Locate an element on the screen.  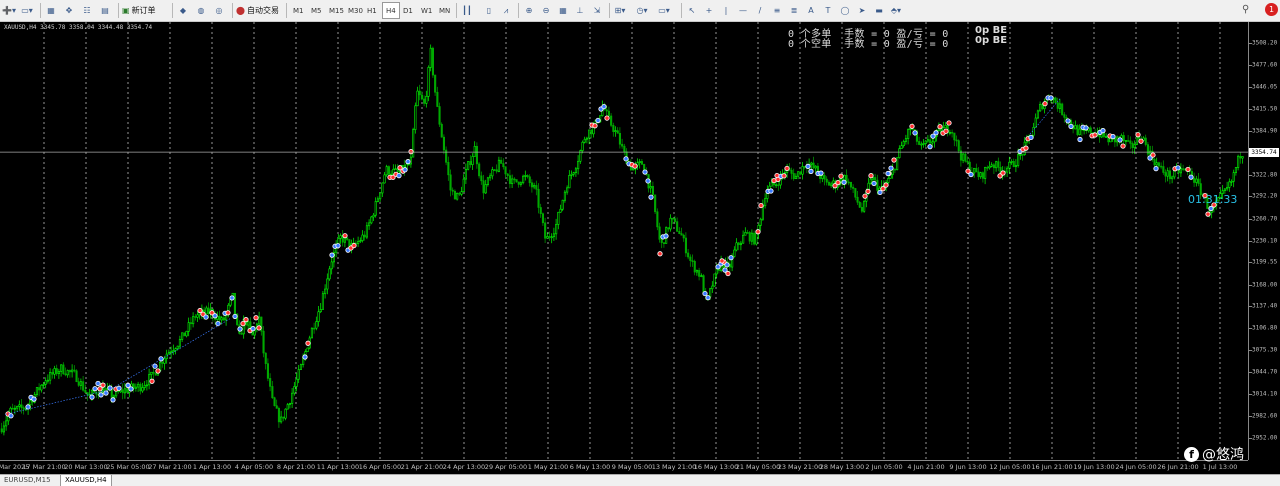
arrow-button: ➤ is located at coordinates (862, 10).